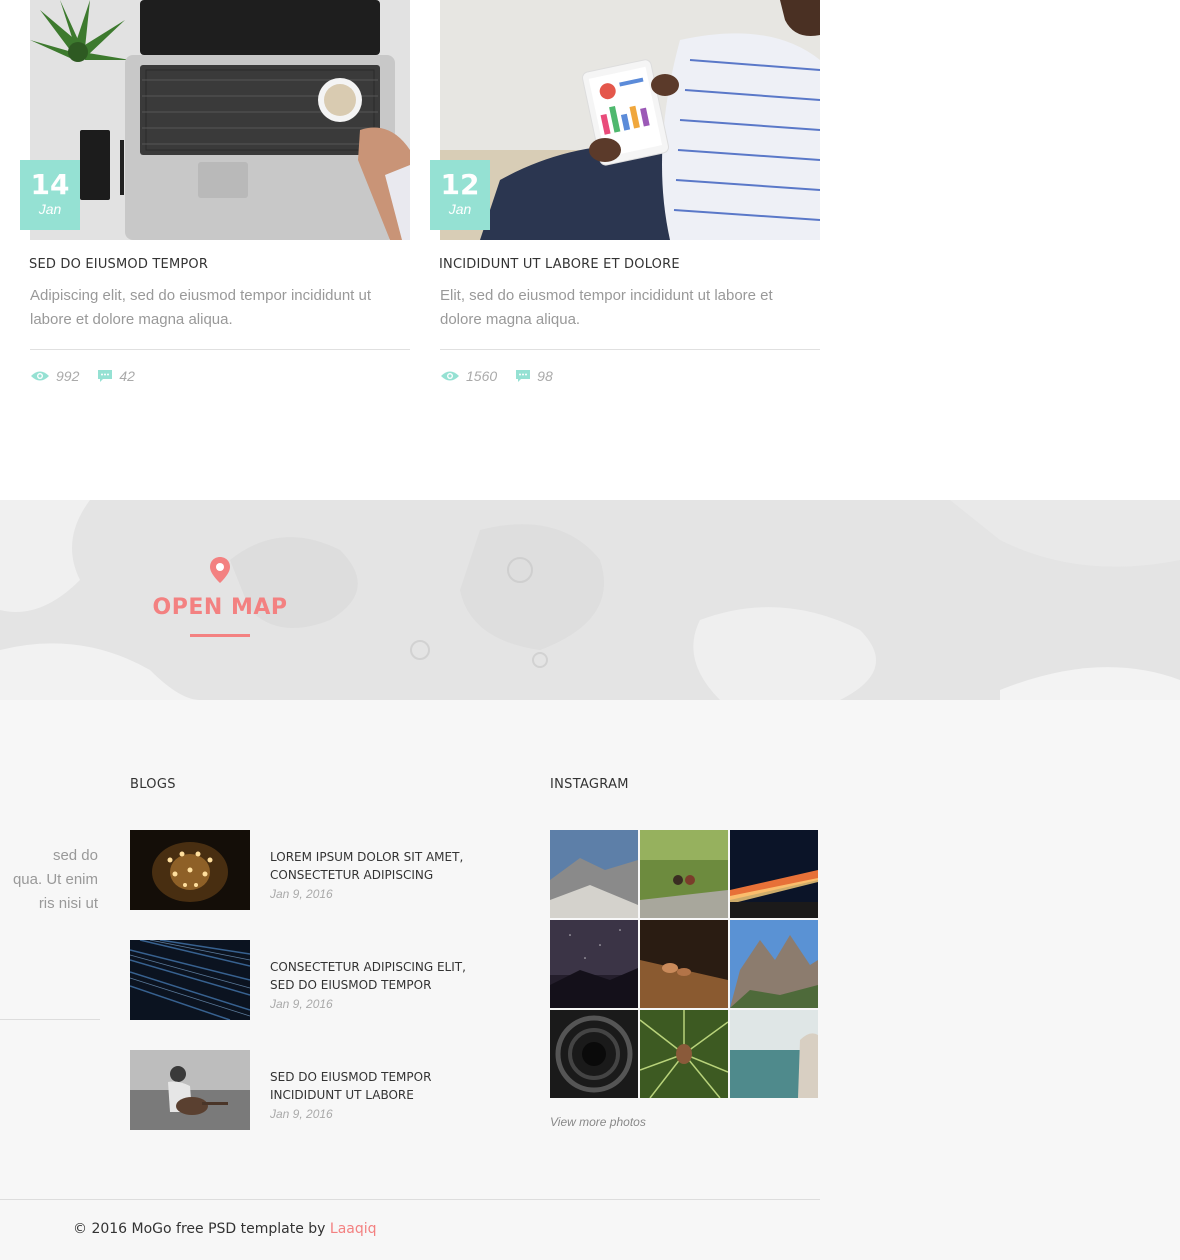  I want to click on blog-thumb-streaks, so click(190, 980).